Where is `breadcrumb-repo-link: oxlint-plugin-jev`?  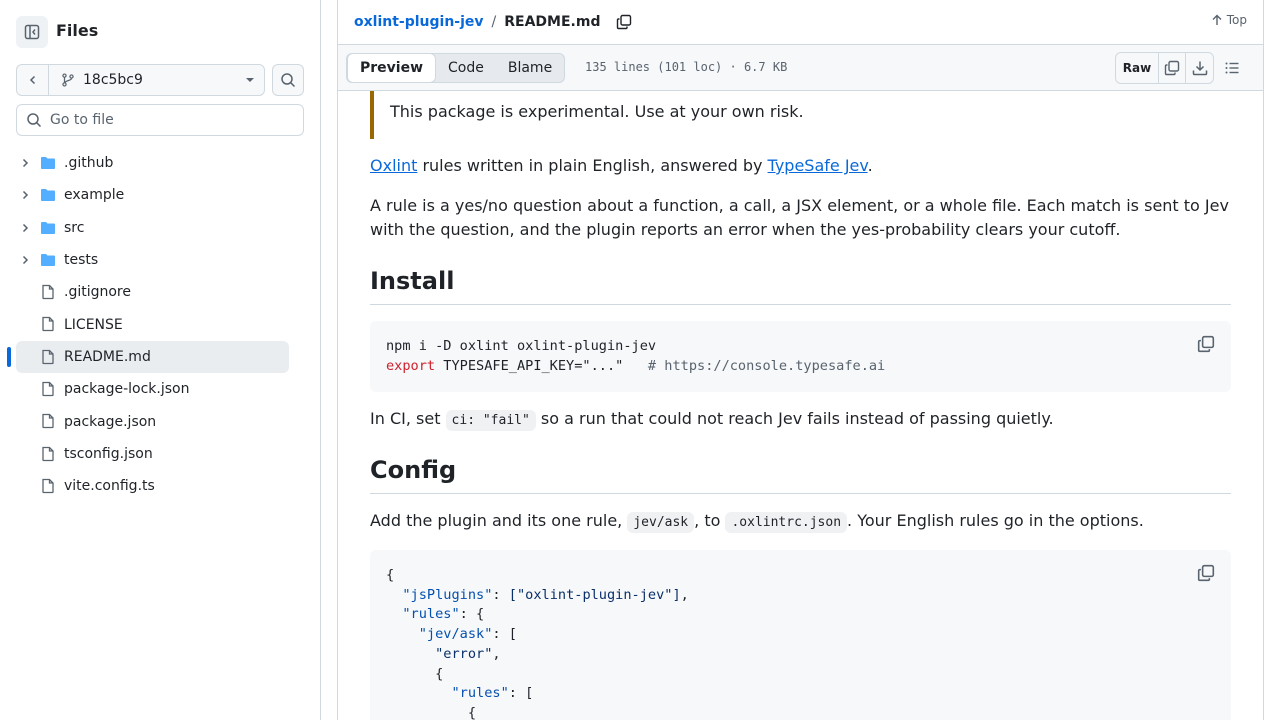
breadcrumb-repo-link: oxlint-plugin-jev is located at coordinates (419, 22).